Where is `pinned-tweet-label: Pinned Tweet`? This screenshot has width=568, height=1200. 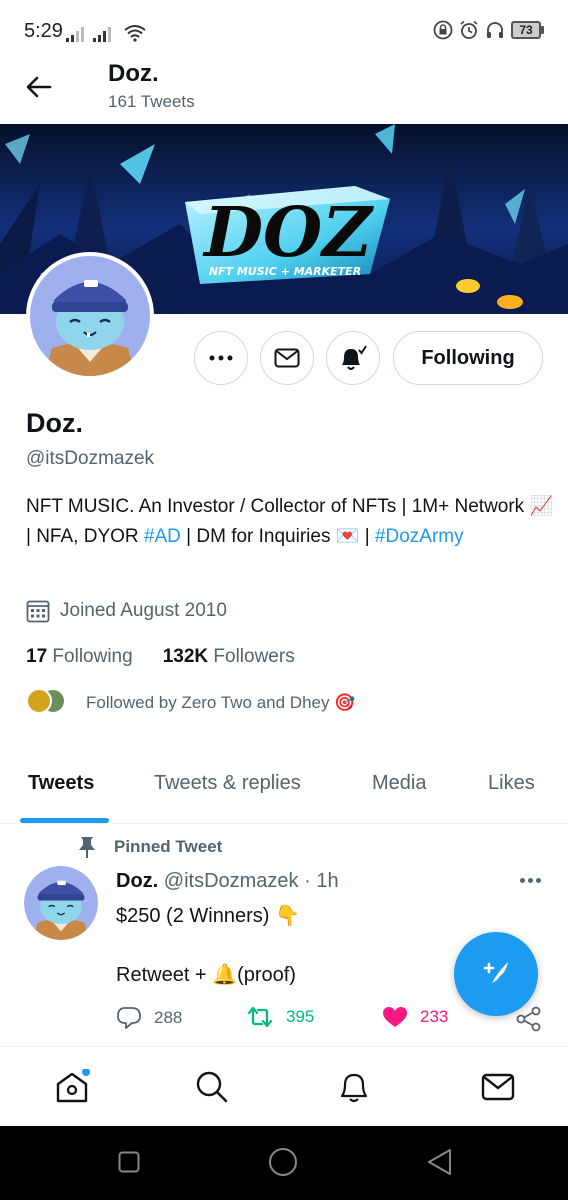
pinned-tweet-label: Pinned Tweet is located at coordinates (150, 847).